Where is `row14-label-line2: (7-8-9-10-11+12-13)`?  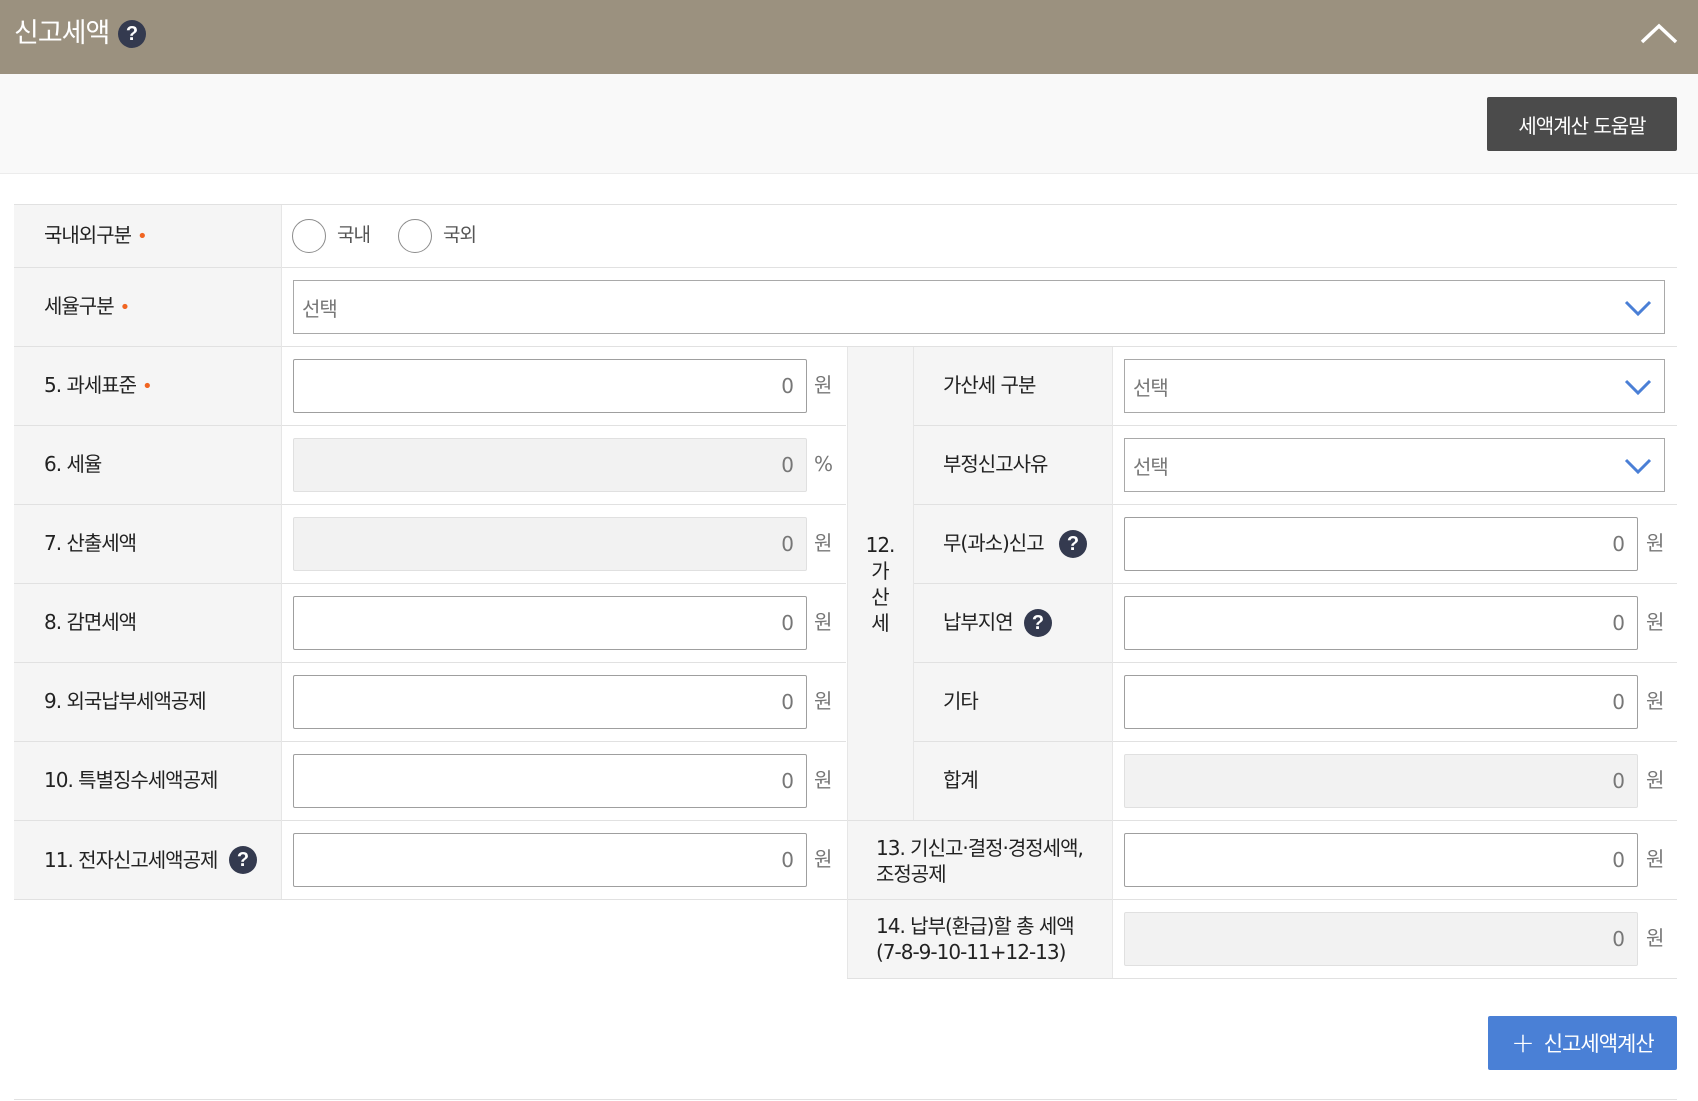 row14-label-line2: (7-8-9-10-11+12-13) is located at coordinates (971, 952).